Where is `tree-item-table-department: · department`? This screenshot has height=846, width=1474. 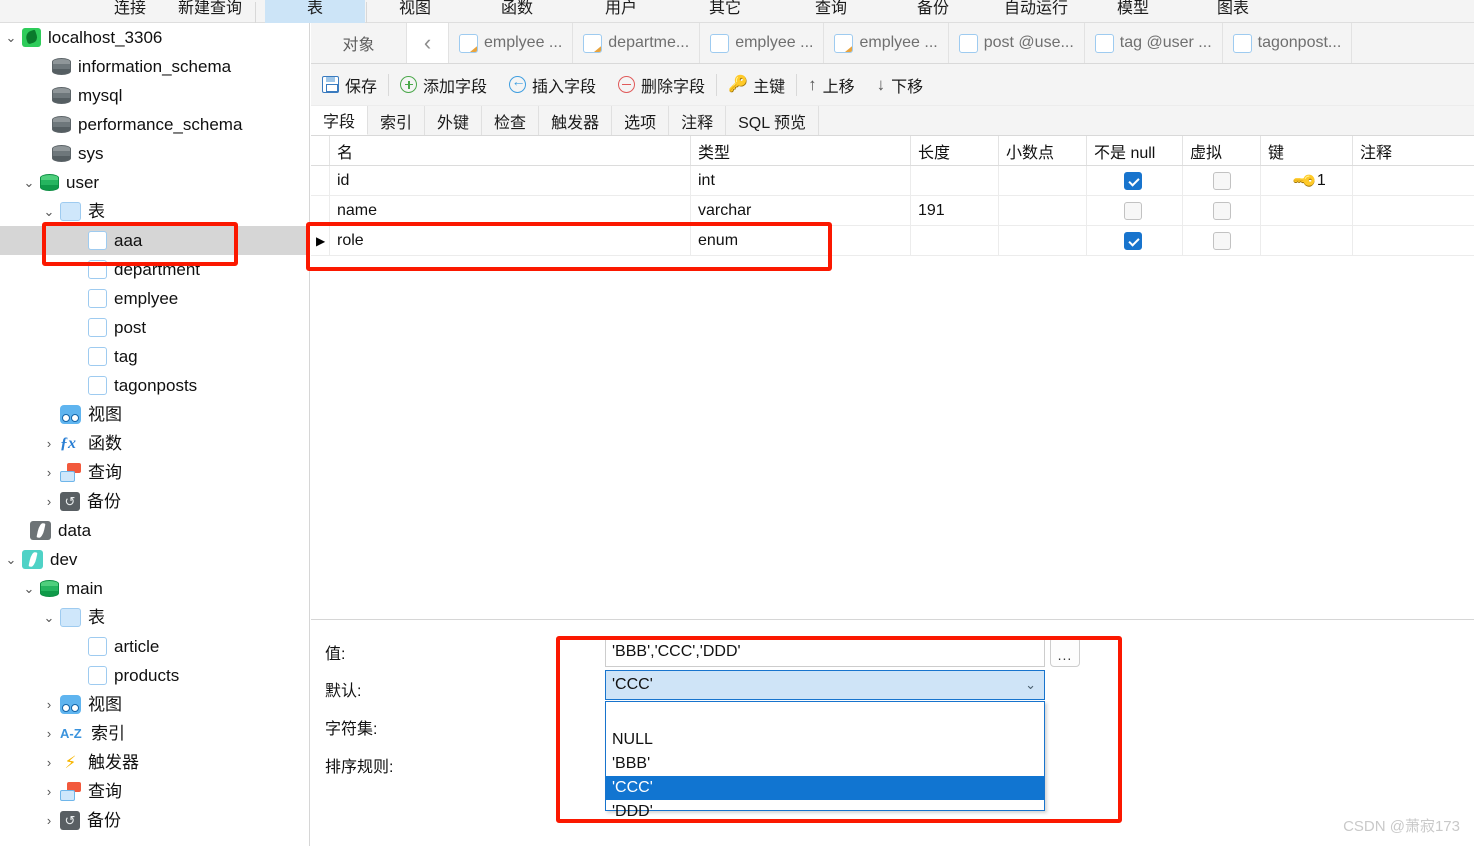
tree-item-table-department: · department is located at coordinates (154, 269).